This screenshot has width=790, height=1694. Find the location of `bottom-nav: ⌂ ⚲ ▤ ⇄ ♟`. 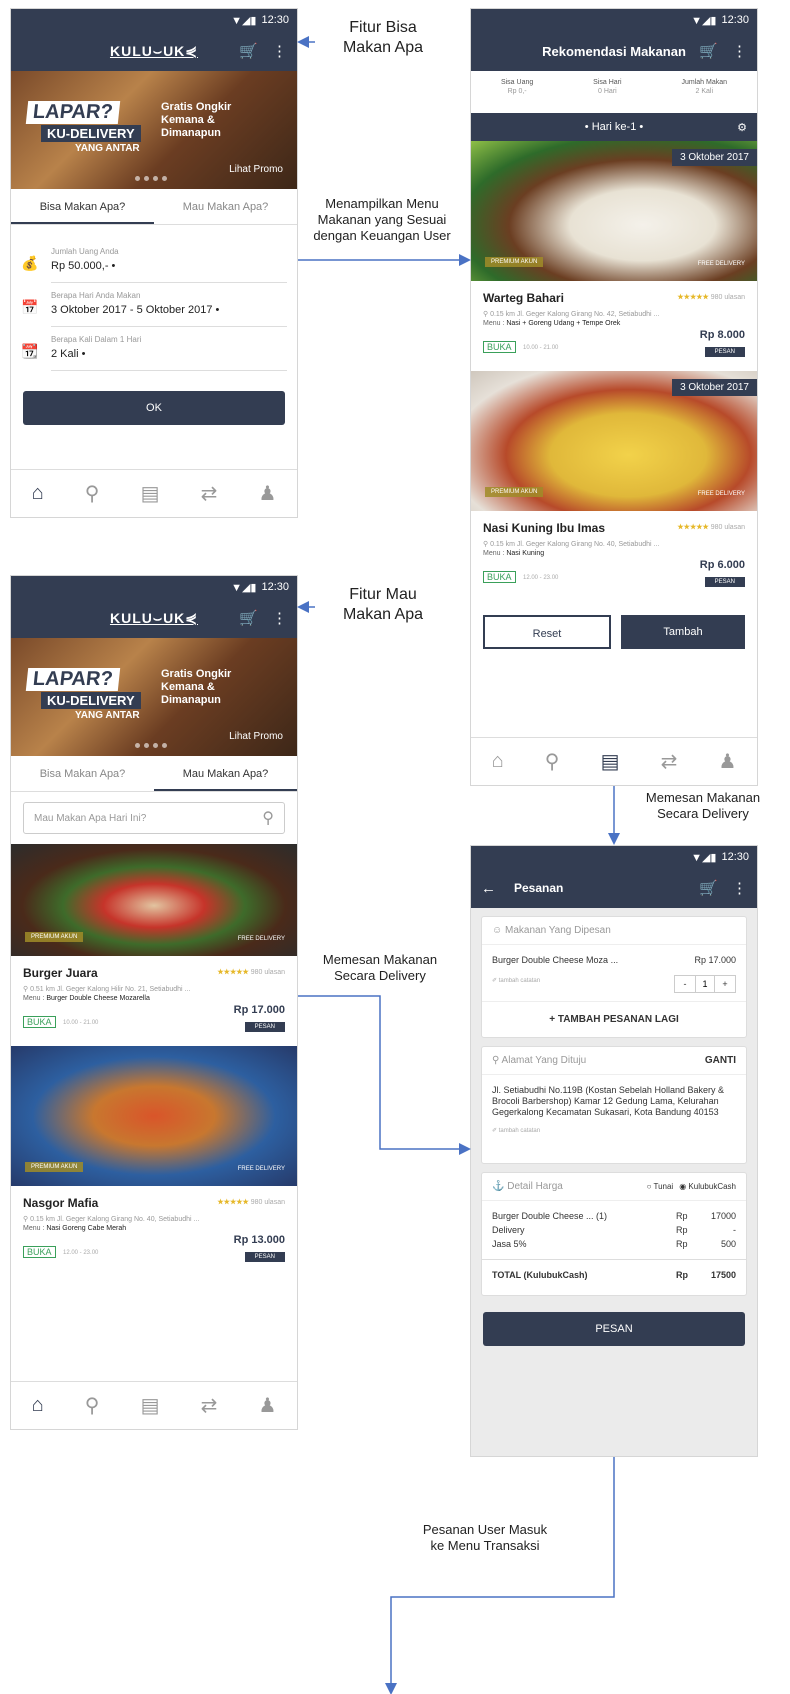

bottom-nav: ⌂ ⚲ ▤ ⇄ ♟ is located at coordinates (614, 761).